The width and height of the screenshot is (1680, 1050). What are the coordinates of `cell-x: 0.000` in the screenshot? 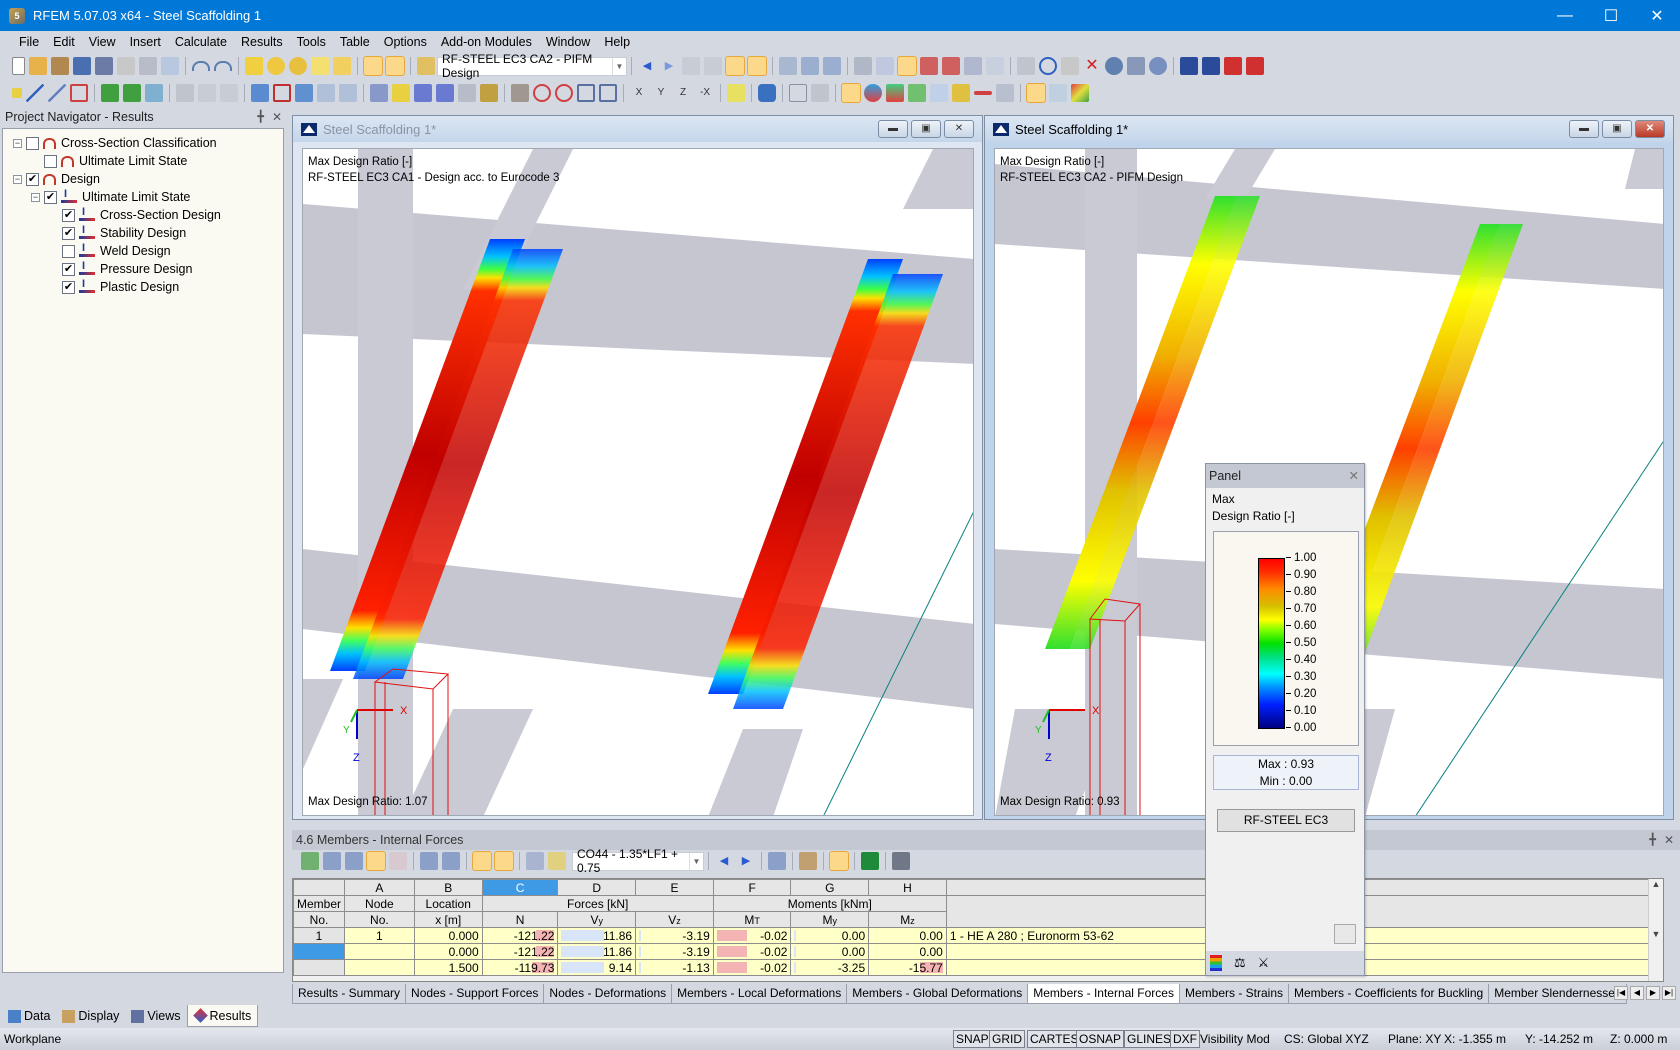 It's located at (448, 951).